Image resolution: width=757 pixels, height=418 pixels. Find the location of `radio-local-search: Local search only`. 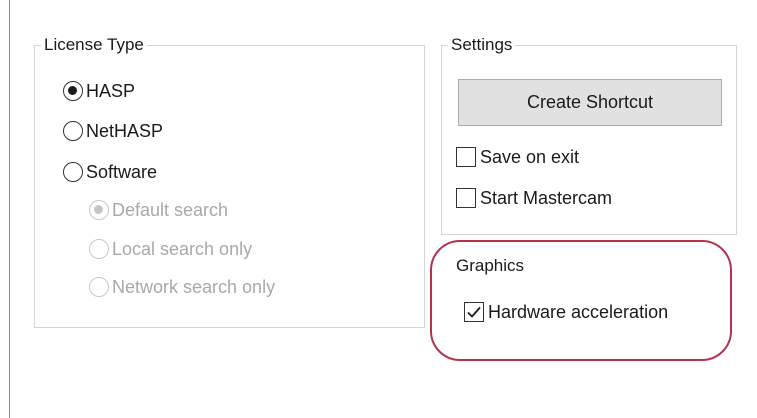

radio-local-search: Local search only is located at coordinates (170, 249).